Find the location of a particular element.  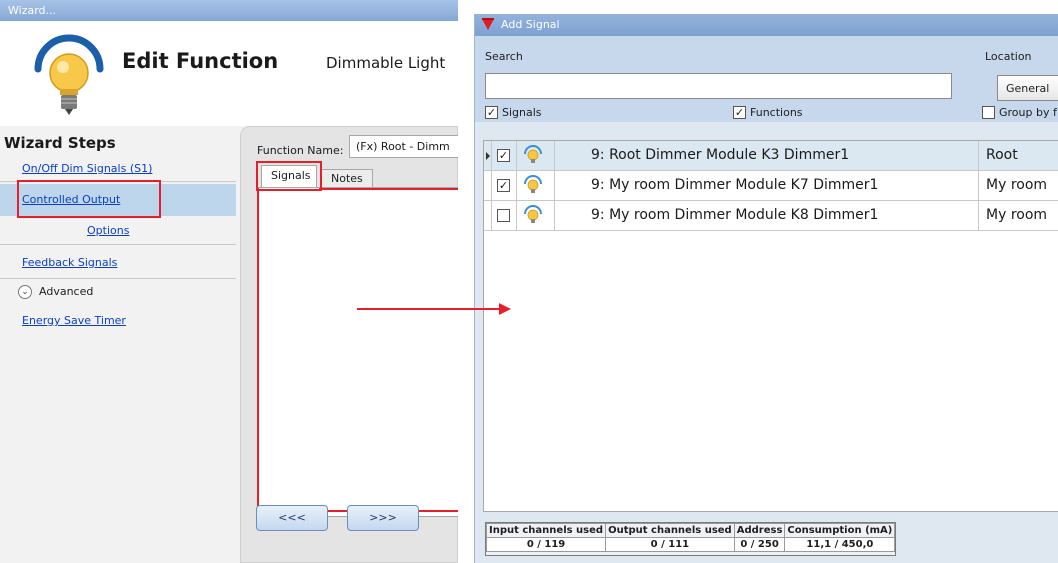

chevron-down-icon: ⌄ is located at coordinates (25, 292).